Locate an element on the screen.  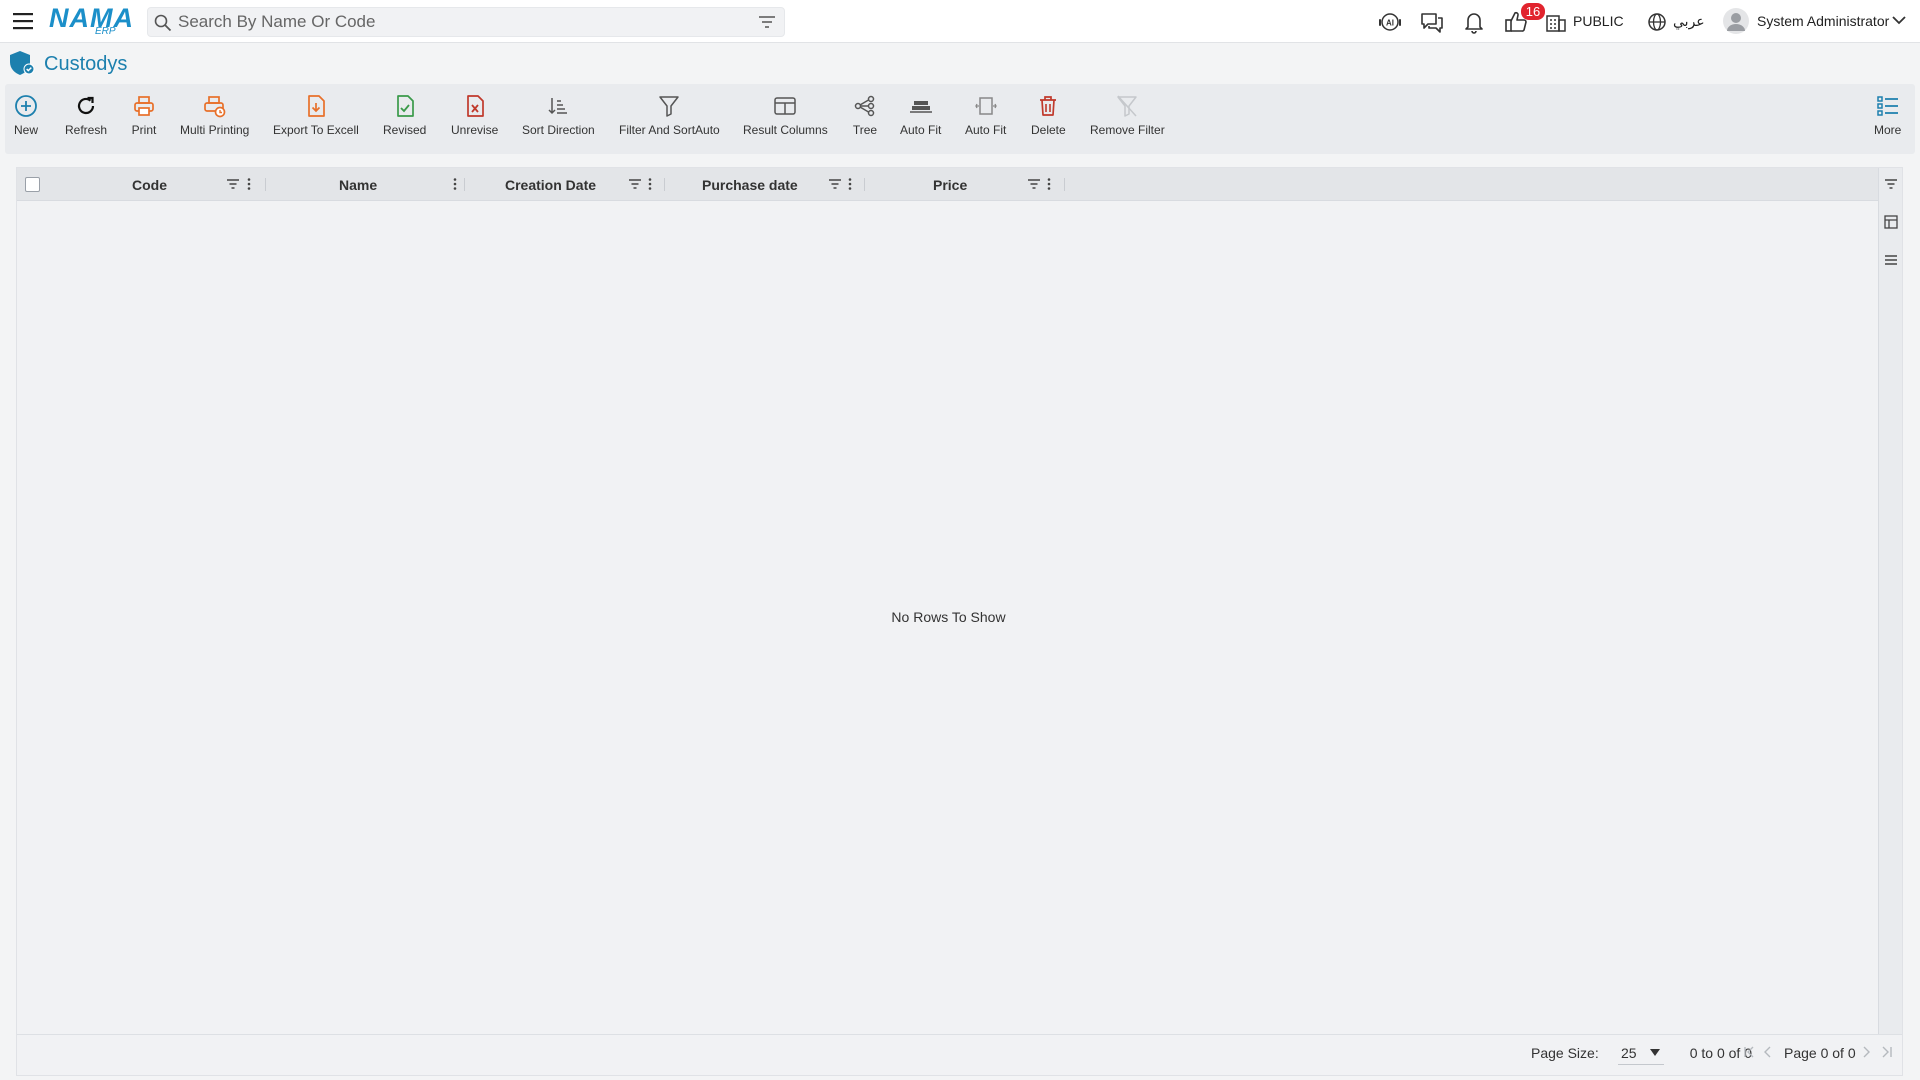
refresh-label: Refresh is located at coordinates (86, 130).